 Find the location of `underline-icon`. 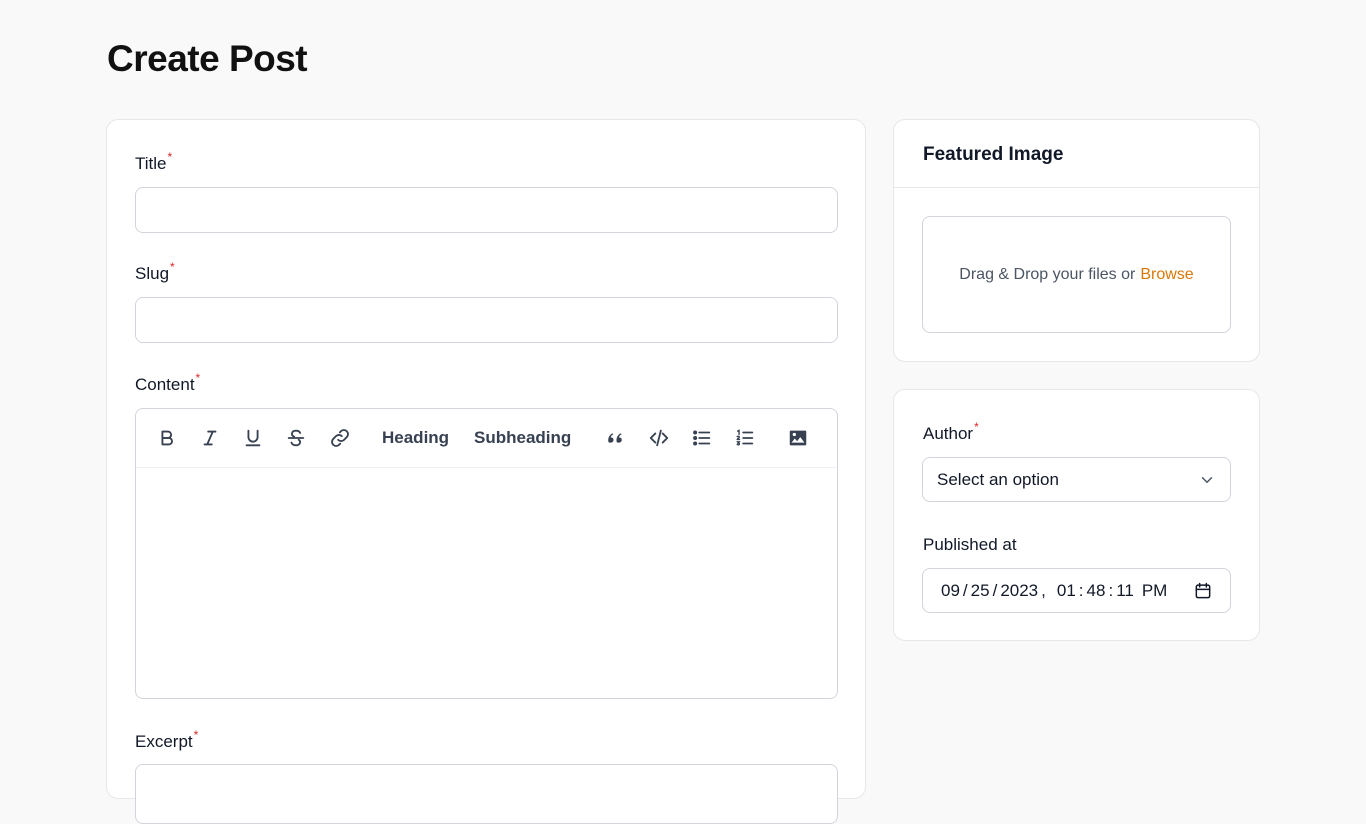

underline-icon is located at coordinates (253, 438).